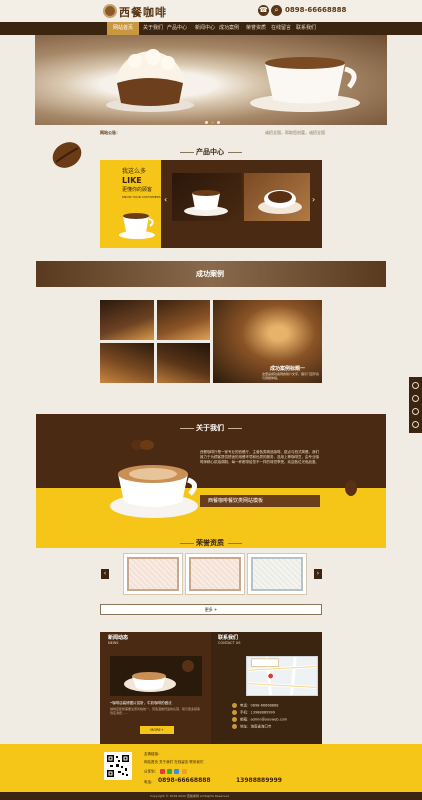  I want to click on contact-email: 邮箱：admin@youweb.com, so click(259, 720).